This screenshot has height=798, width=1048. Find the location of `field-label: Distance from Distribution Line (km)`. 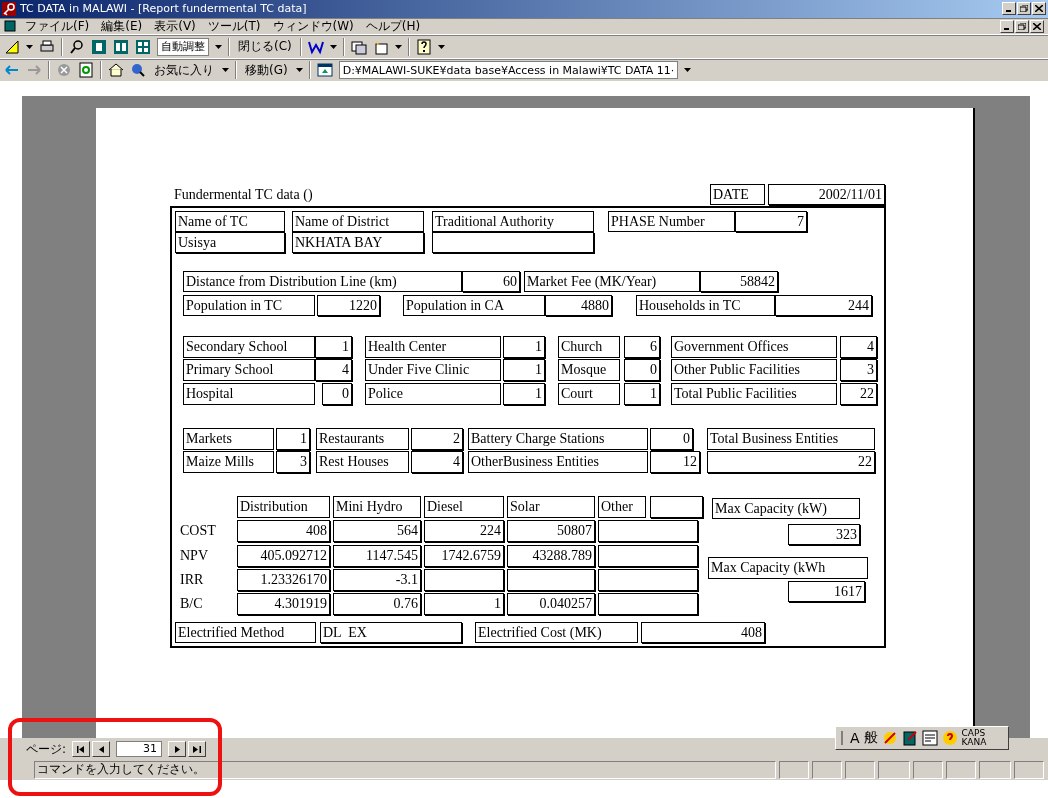

field-label: Distance from Distribution Line (km) is located at coordinates (322, 282).